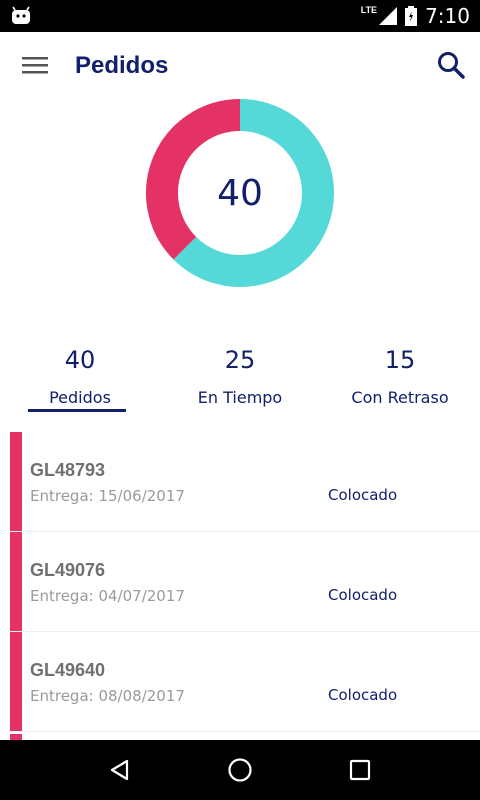  I want to click on network-type: LTE, so click(369, 10).